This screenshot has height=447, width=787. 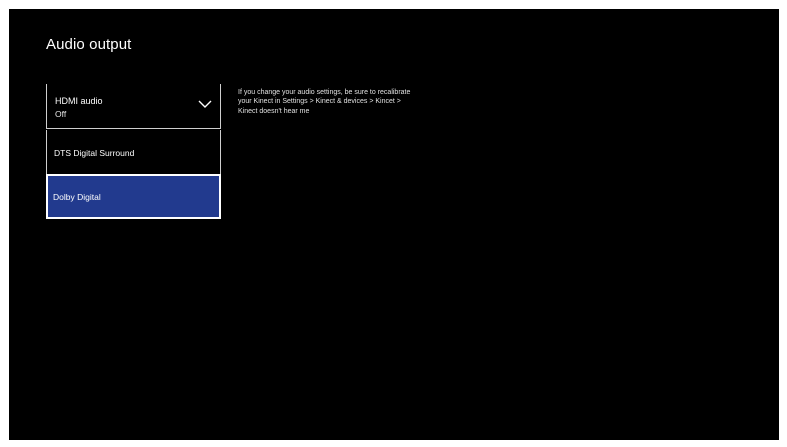 What do you see at coordinates (133, 106) in the screenshot?
I see `hdmi-audio-dropdown: HDMI audio Off` at bounding box center [133, 106].